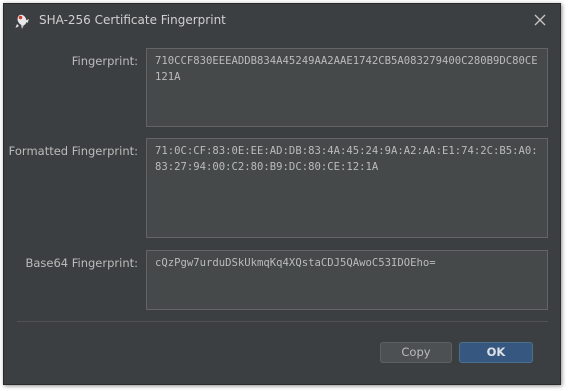 The image size is (568, 391). Describe the element at coordinates (496, 352) in the screenshot. I see `ok-button: OK` at that location.